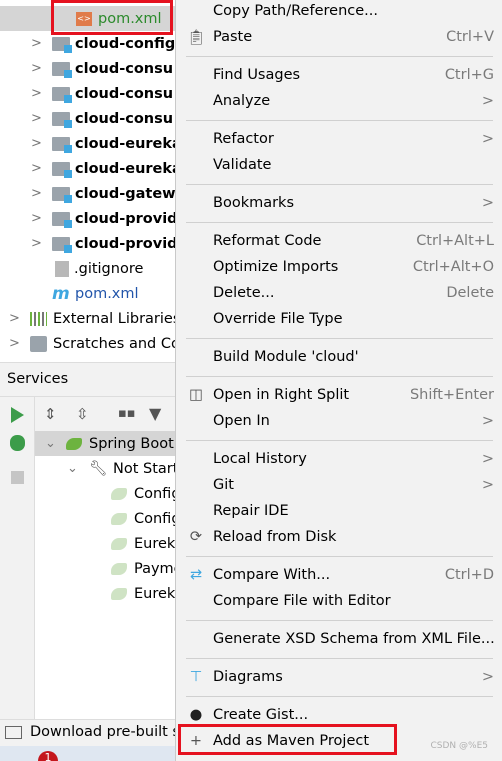 The image size is (502, 761). Describe the element at coordinates (278, 319) in the screenshot. I see `menu-item-label: Override File Type` at that location.